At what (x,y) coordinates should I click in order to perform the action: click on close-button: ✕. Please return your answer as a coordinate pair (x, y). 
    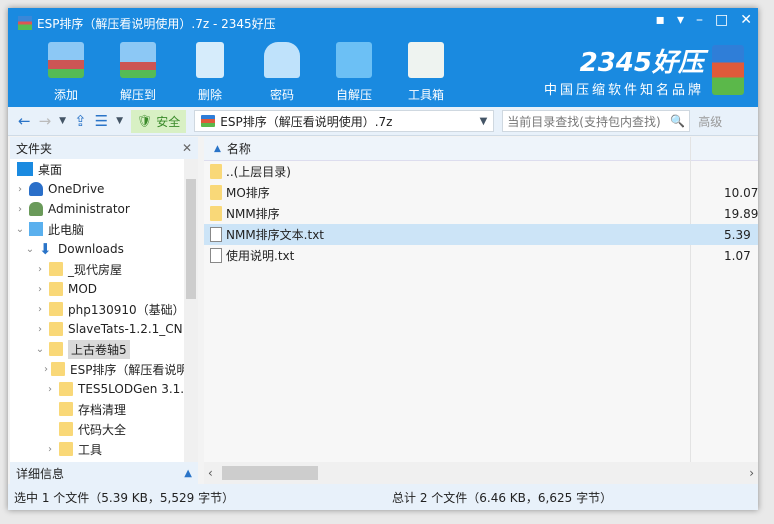
    Looking at the image, I should click on (746, 20).